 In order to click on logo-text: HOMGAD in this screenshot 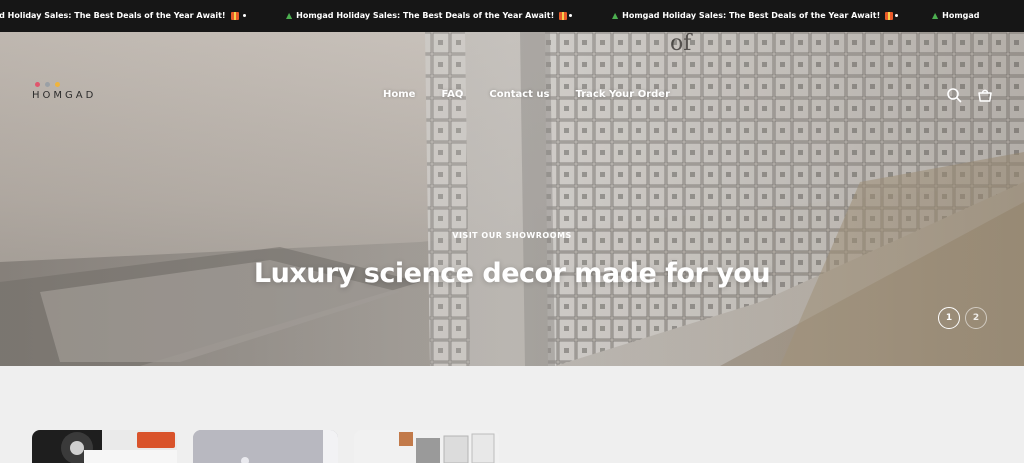, I will do `click(64, 95)`.